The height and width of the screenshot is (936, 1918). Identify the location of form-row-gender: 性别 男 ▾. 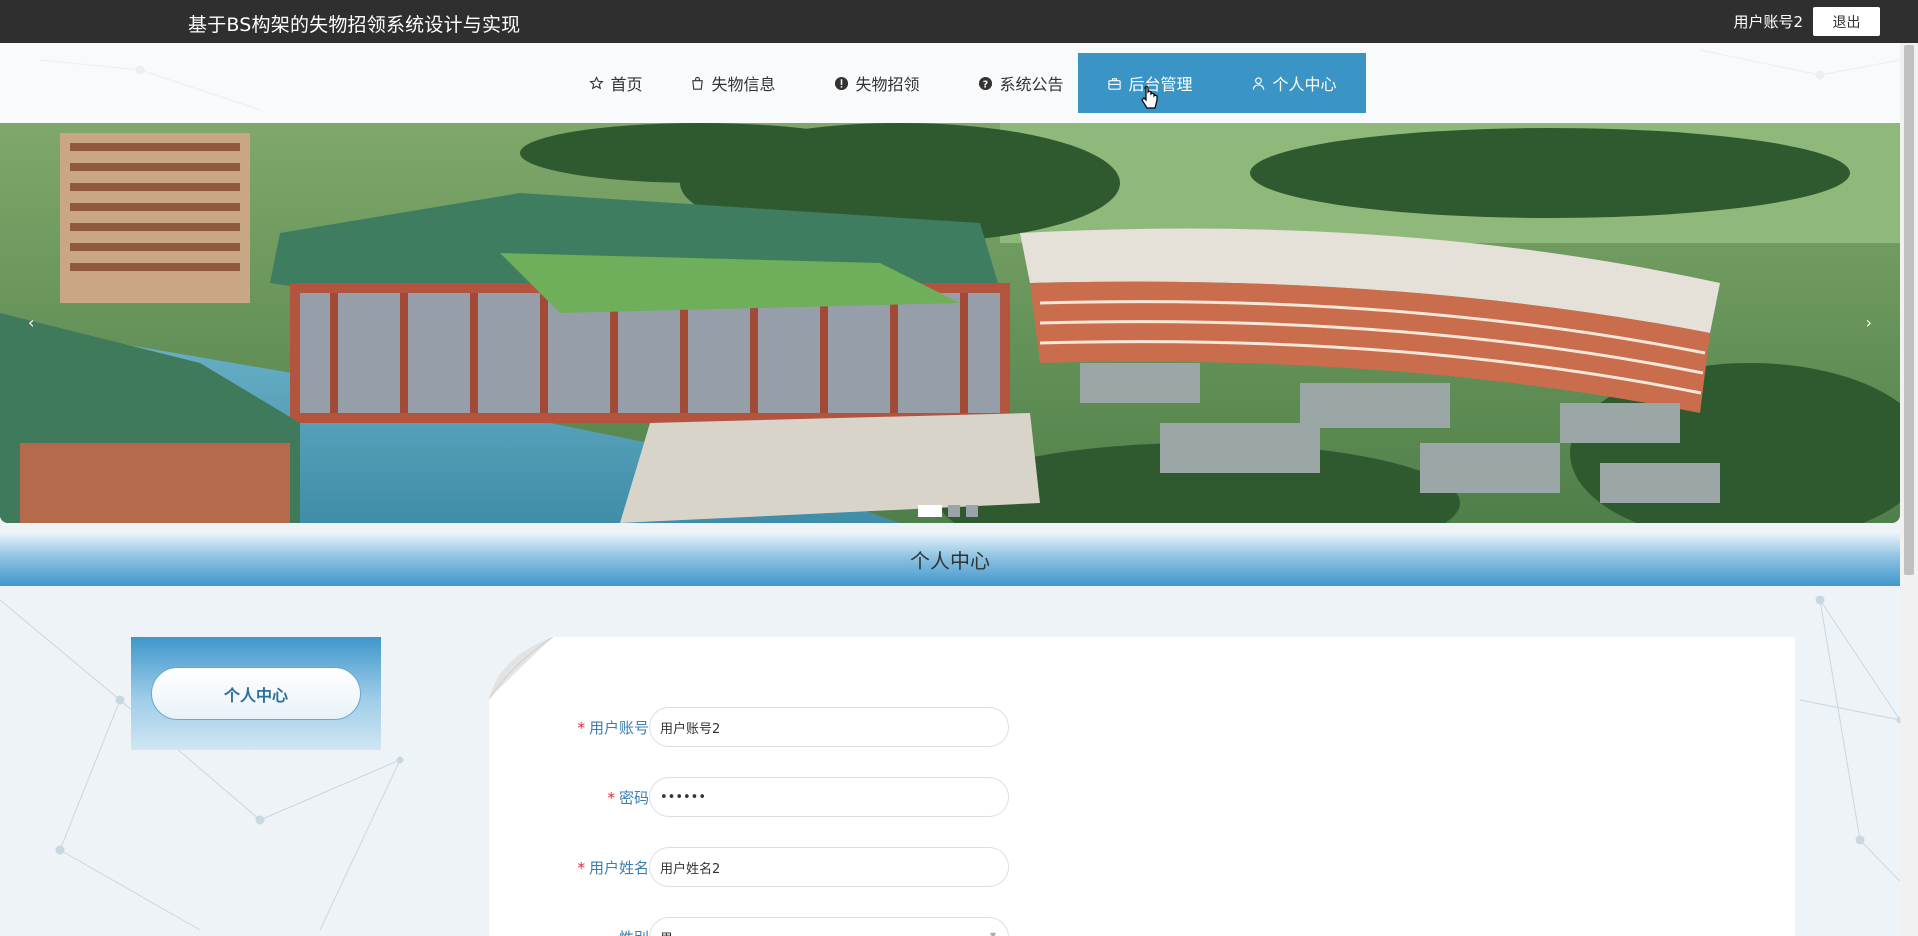
(1142, 926).